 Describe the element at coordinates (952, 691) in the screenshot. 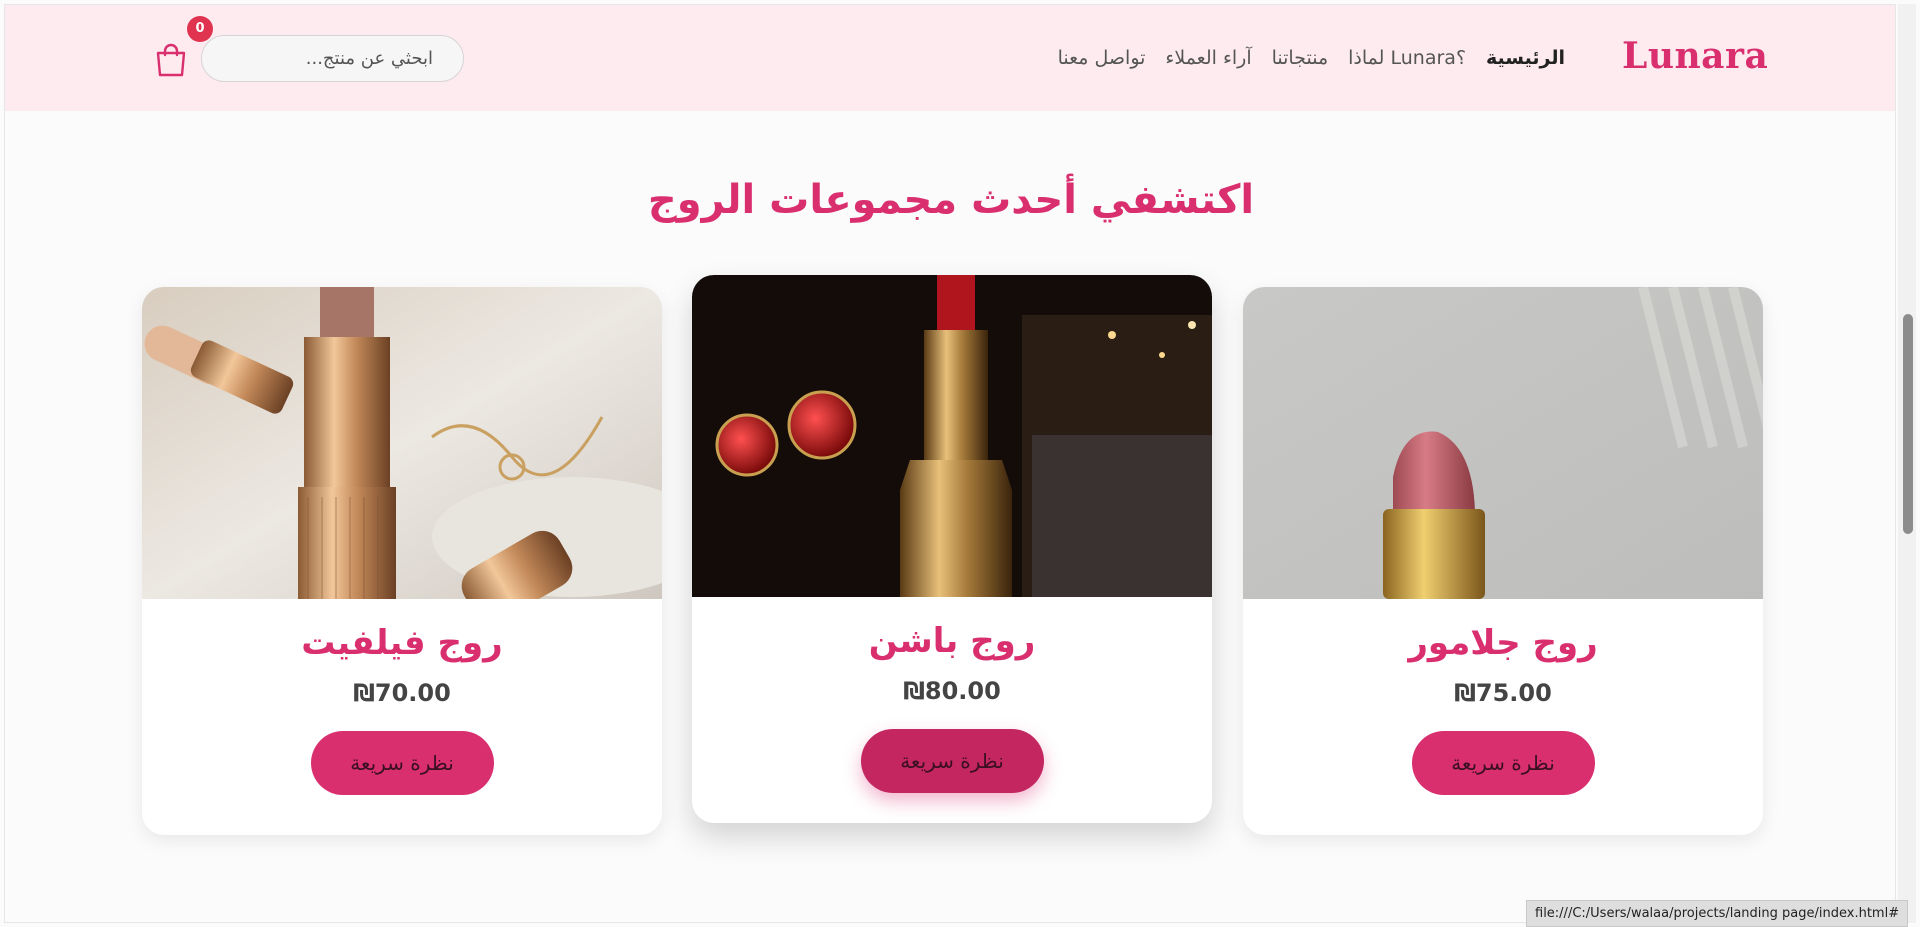

I see `product-price: ₪80.00` at that location.